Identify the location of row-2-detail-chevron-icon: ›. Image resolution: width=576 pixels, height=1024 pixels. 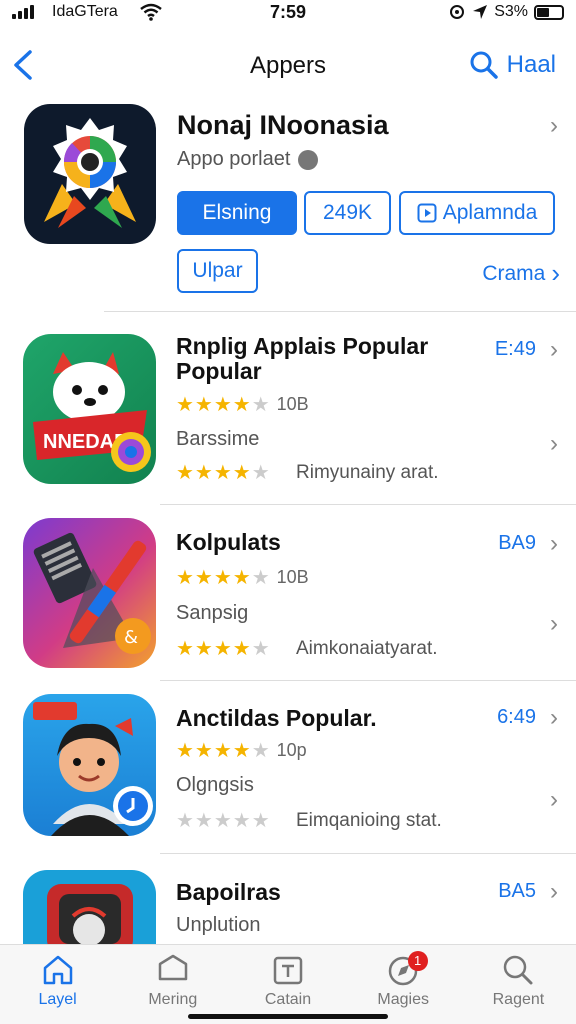
(554, 624).